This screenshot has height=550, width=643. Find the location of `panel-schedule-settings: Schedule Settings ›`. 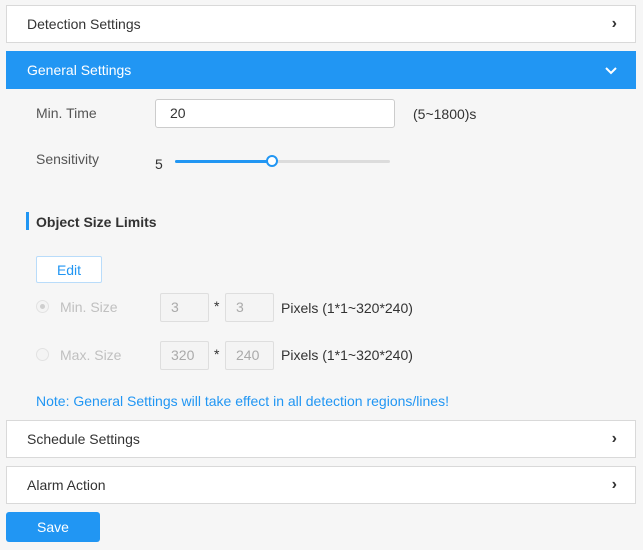

panel-schedule-settings: Schedule Settings › is located at coordinates (321, 439).